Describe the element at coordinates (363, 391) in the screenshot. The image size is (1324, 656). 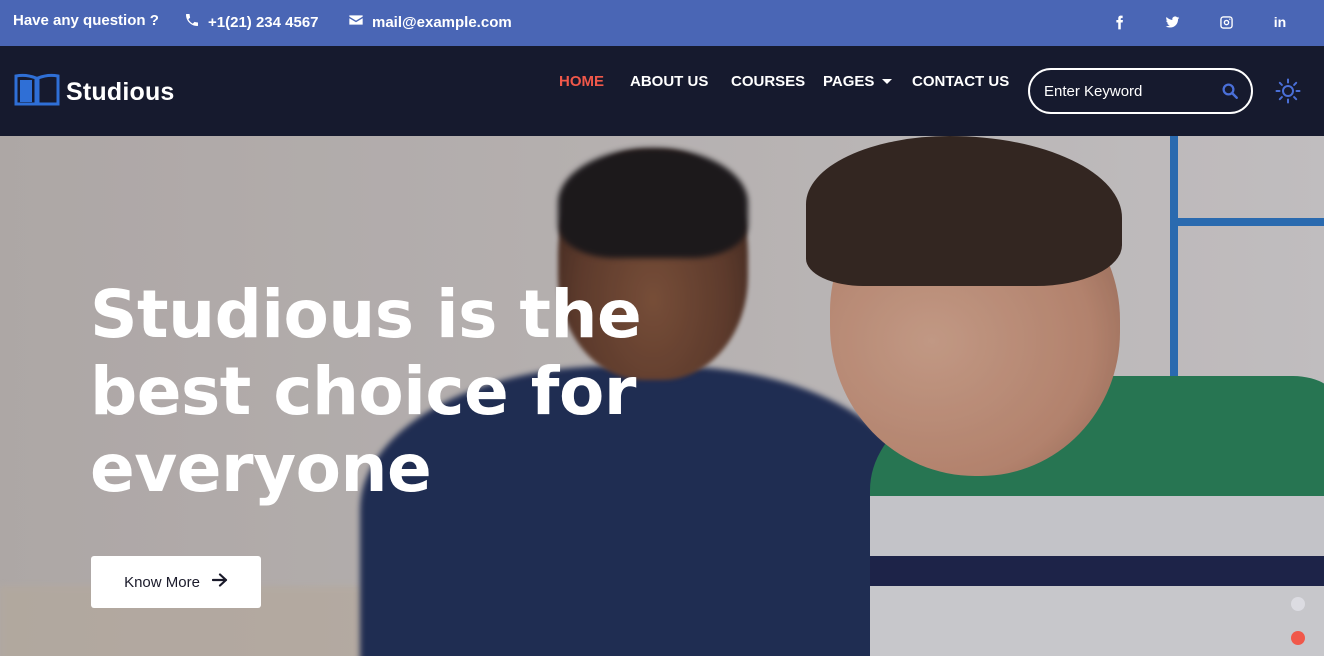
I see `hero-heading-line: best choice for` at that location.